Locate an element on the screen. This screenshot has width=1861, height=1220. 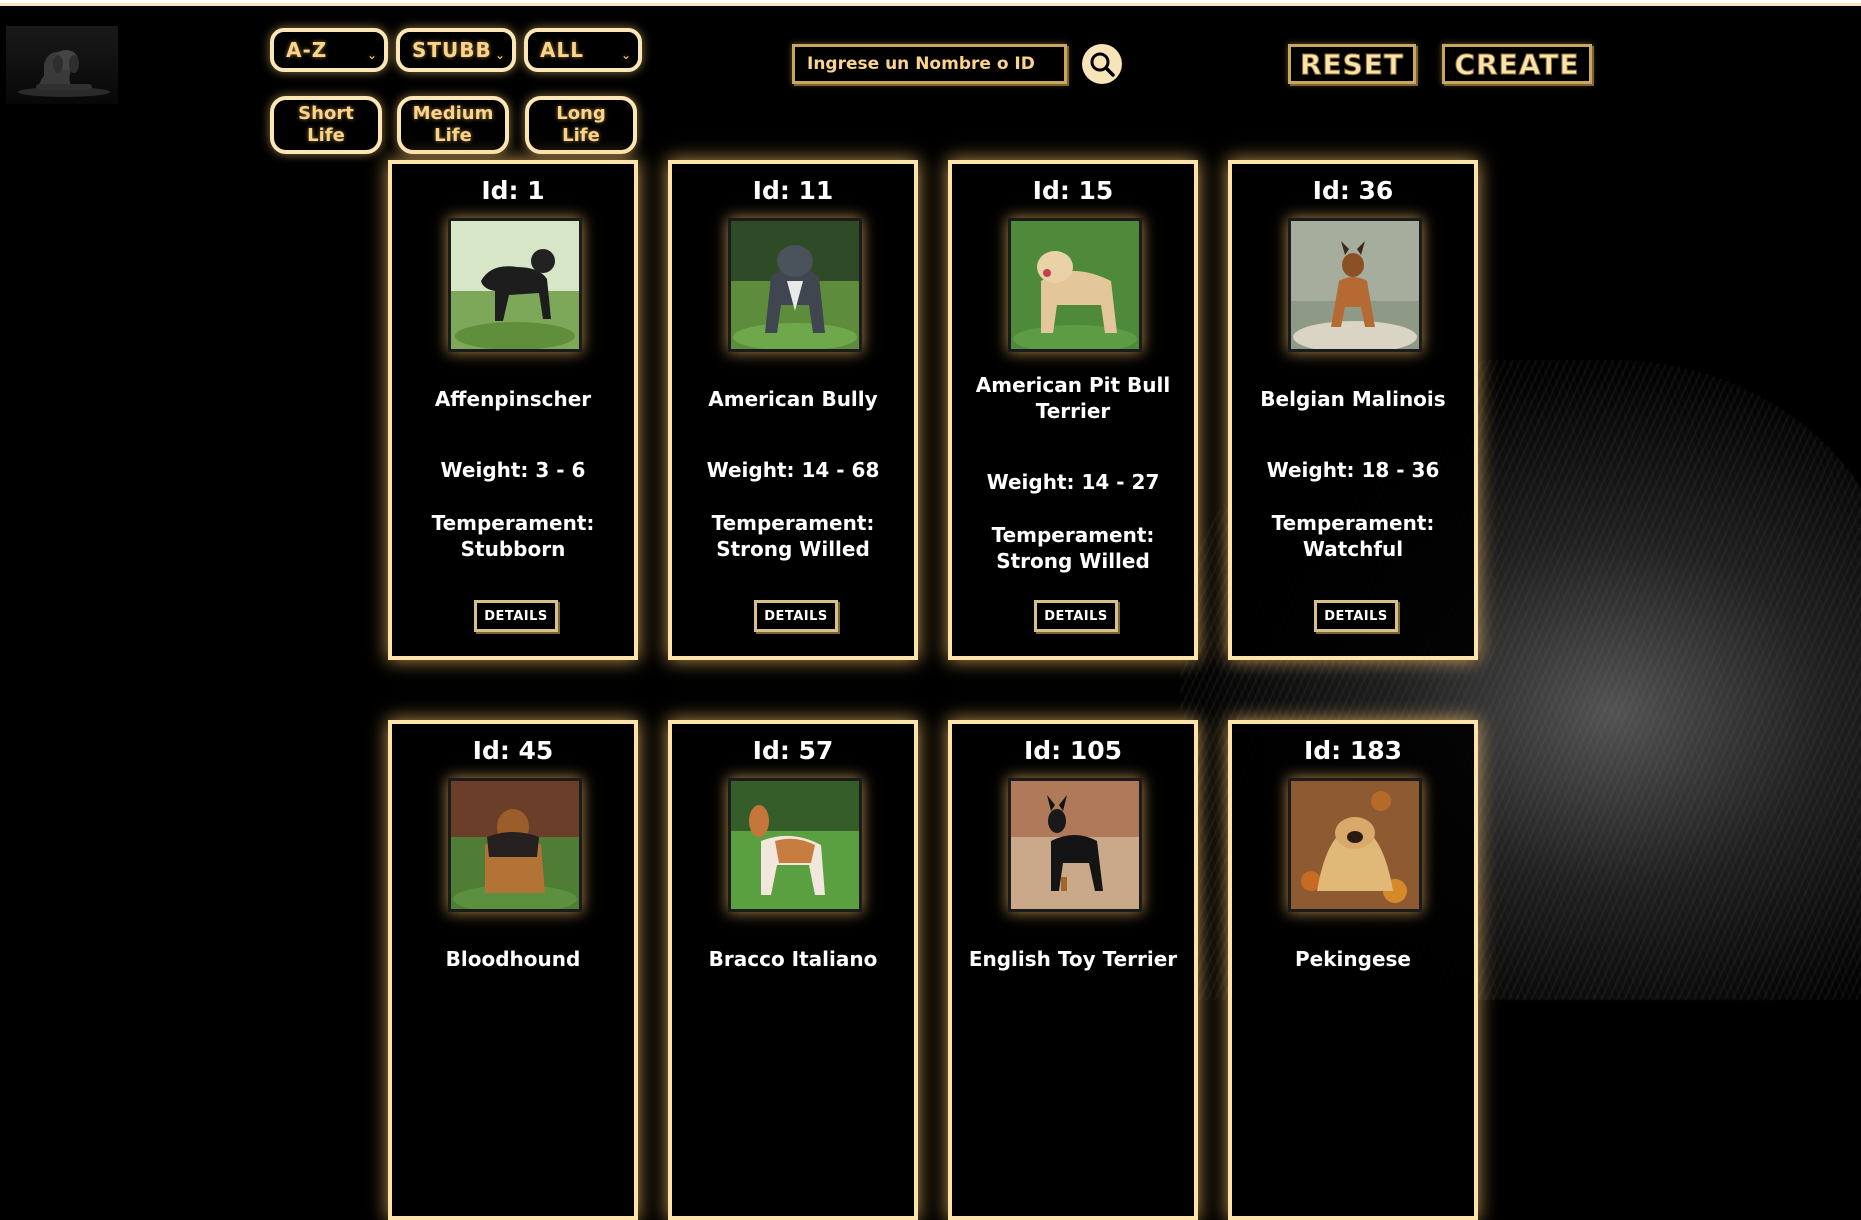
medium-life-button: Medium Life is located at coordinates (453, 125).